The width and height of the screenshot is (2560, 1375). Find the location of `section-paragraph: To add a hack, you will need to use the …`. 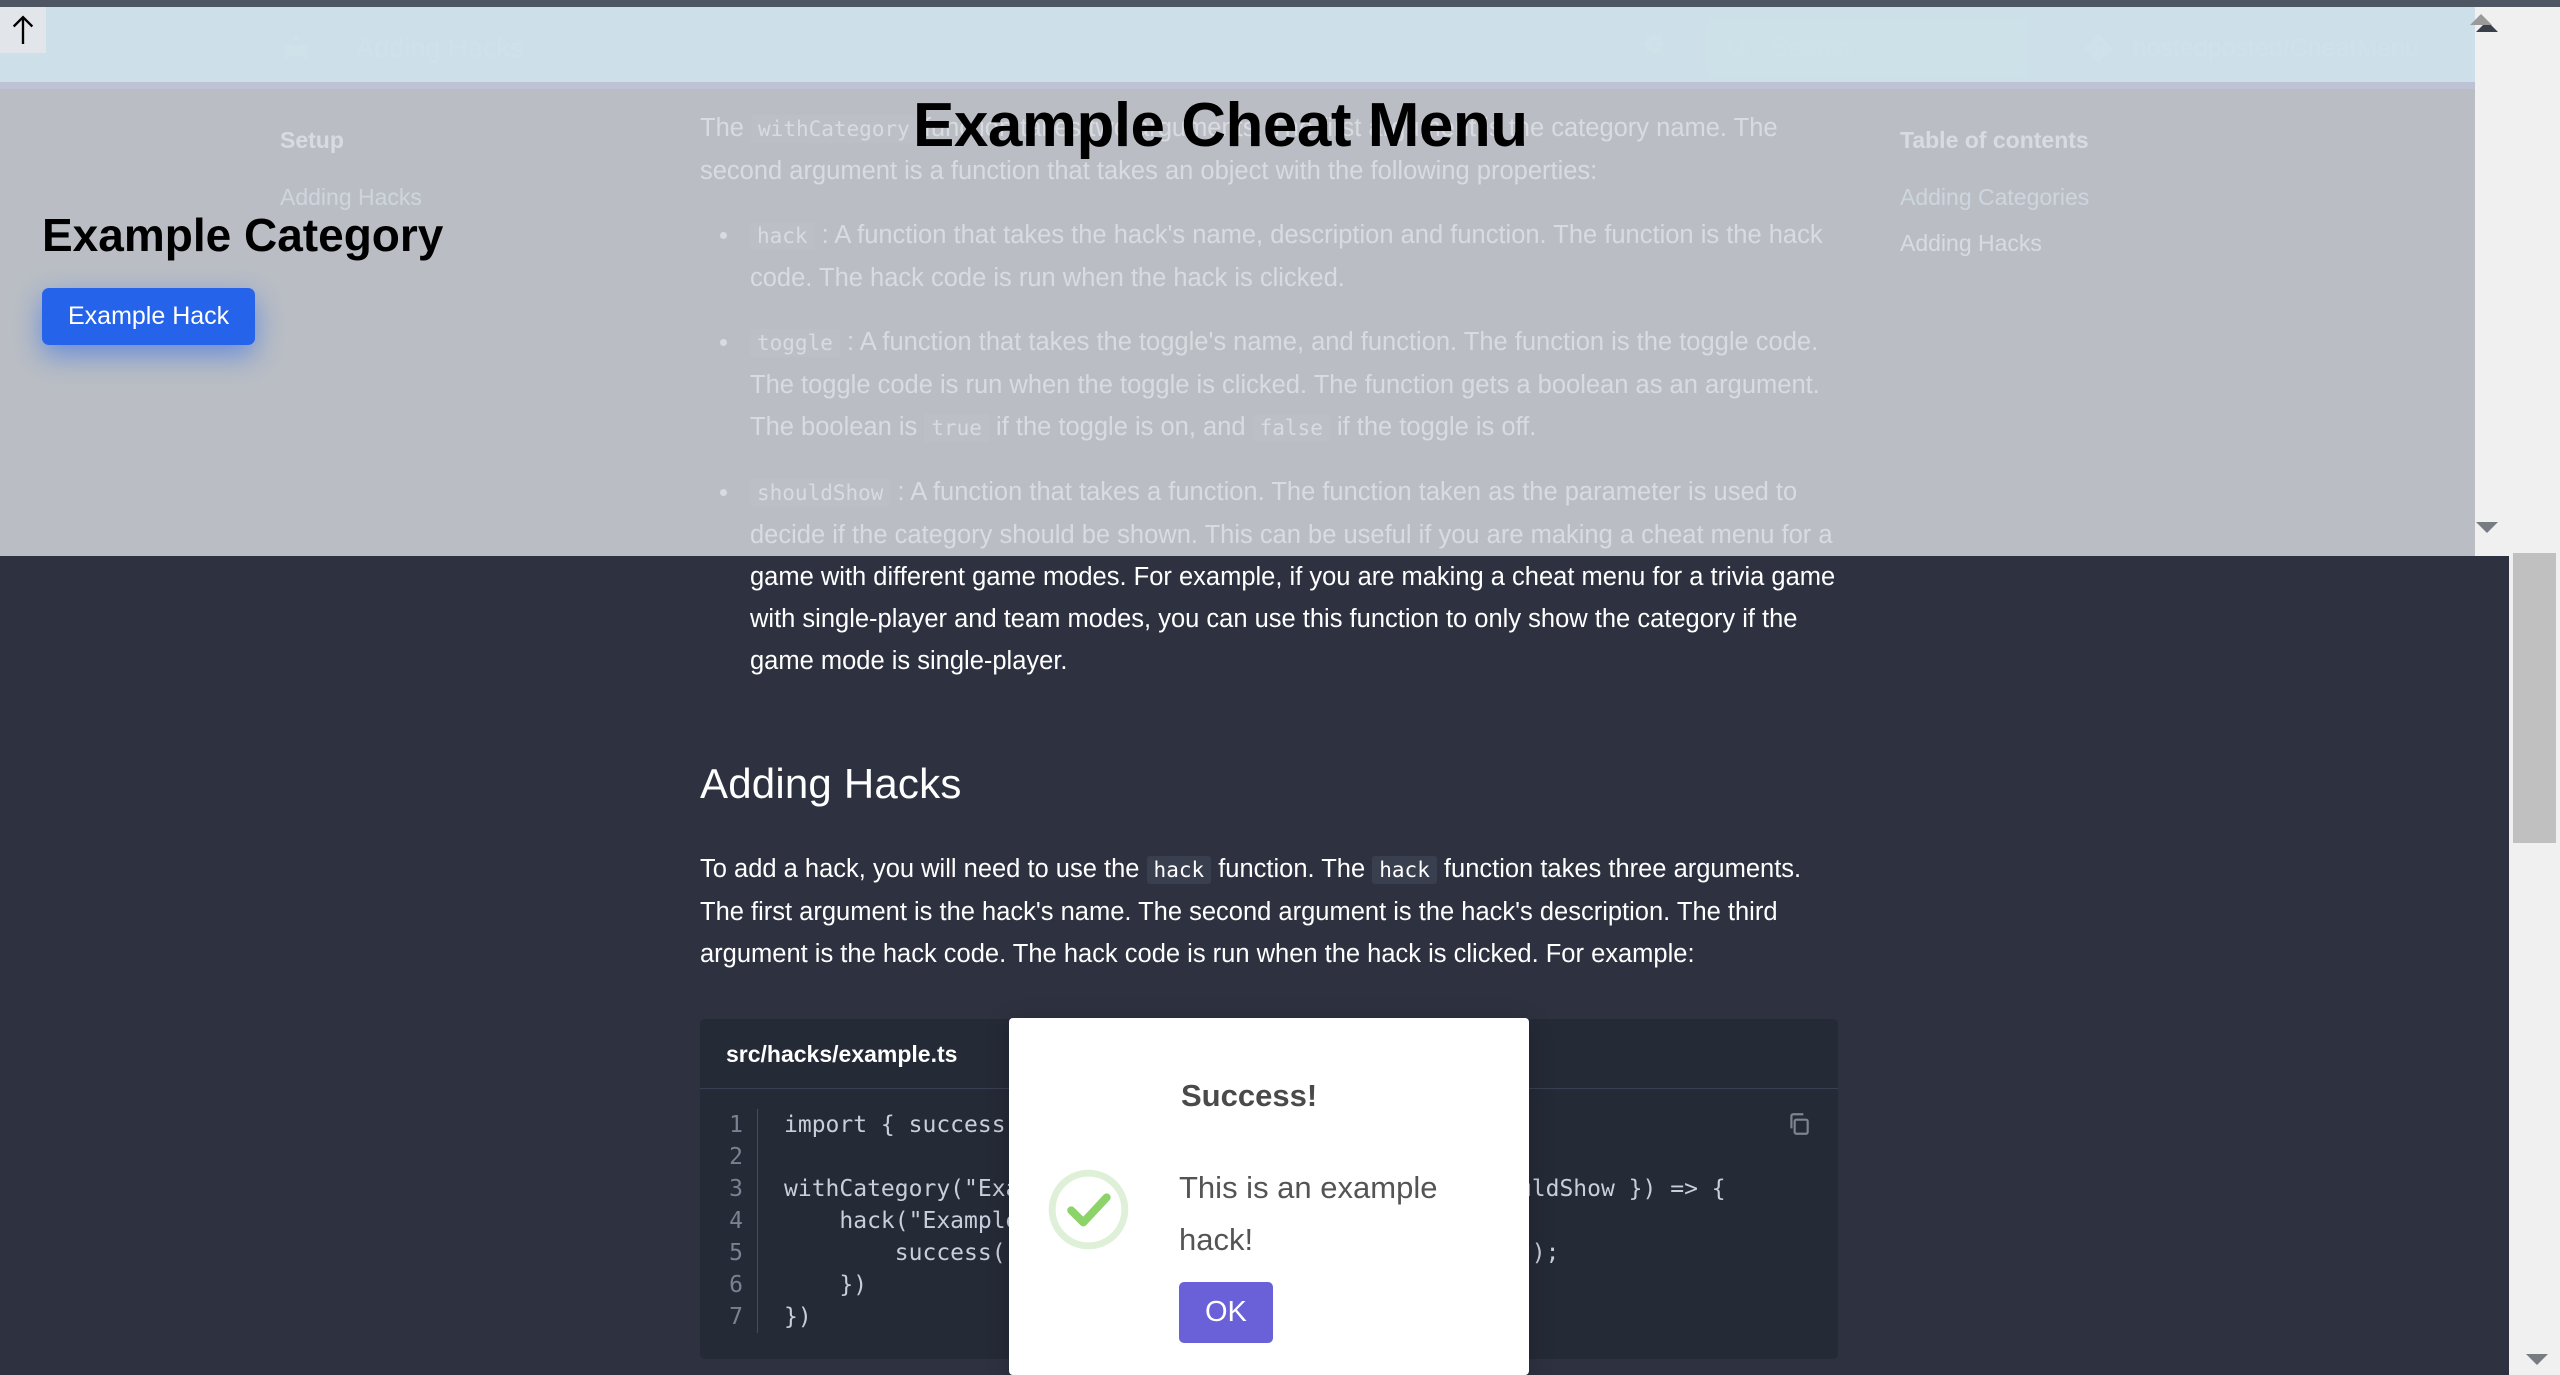

section-paragraph: To add a hack, you will need to use the … is located at coordinates (1270, 911).